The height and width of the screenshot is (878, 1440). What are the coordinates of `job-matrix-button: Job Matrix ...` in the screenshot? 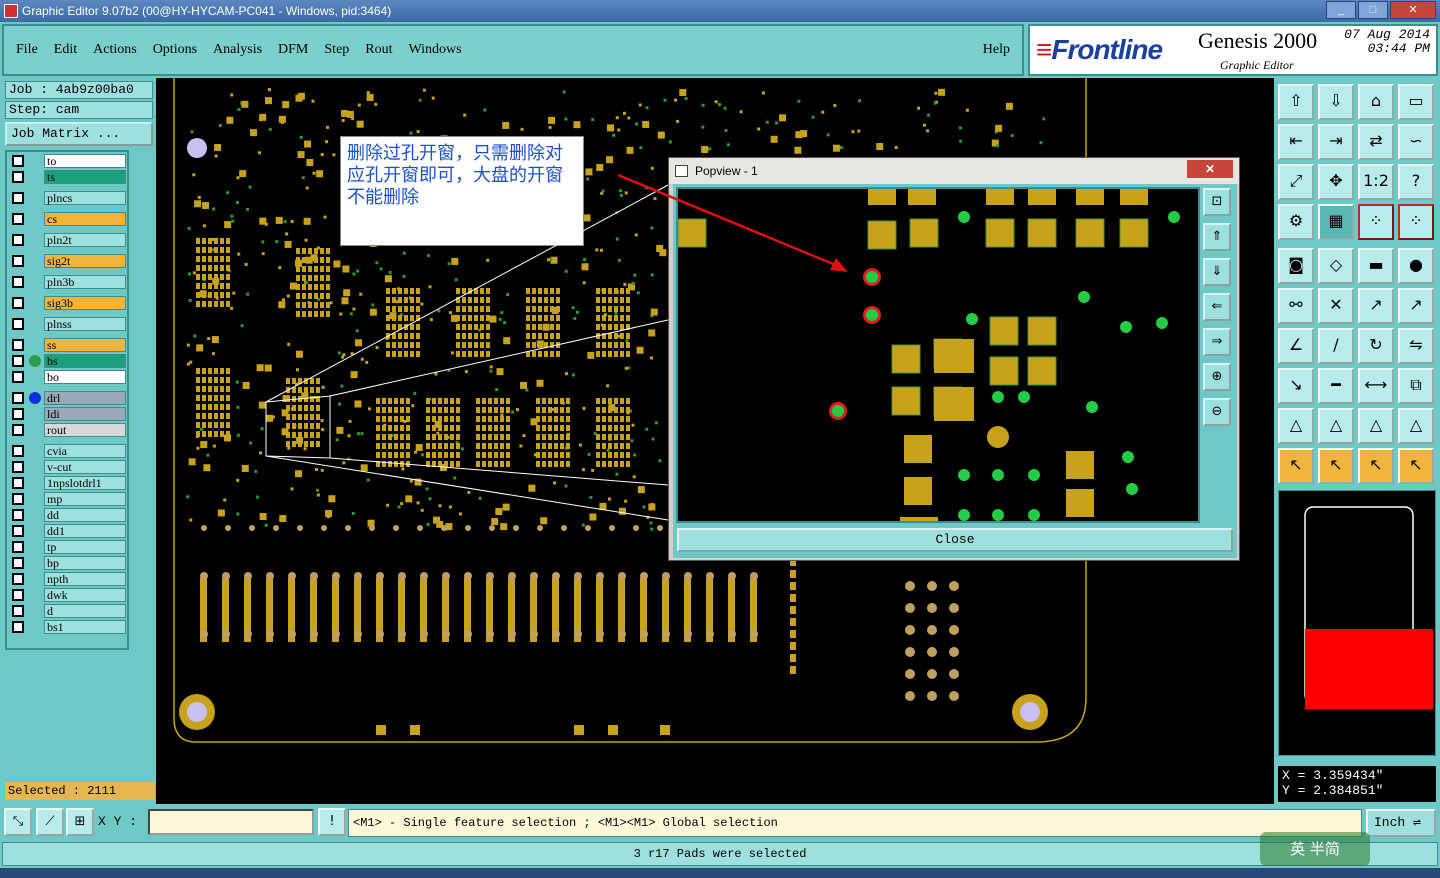 It's located at (79, 134).